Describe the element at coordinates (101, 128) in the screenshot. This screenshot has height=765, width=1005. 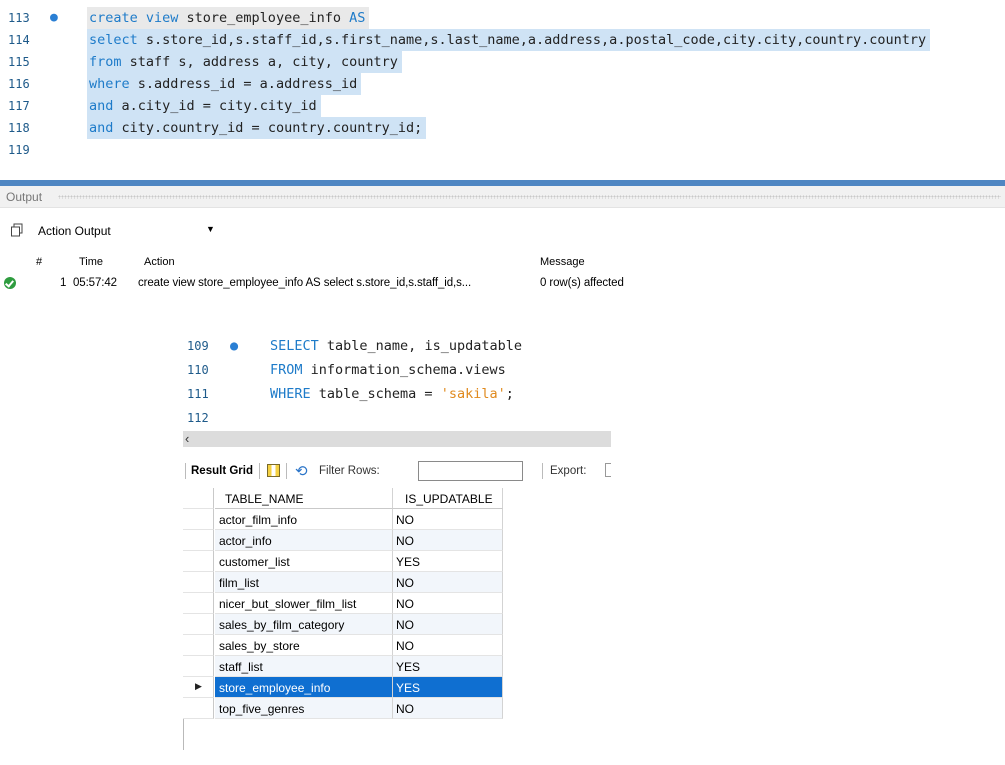
I see `sql-keyword: and` at that location.